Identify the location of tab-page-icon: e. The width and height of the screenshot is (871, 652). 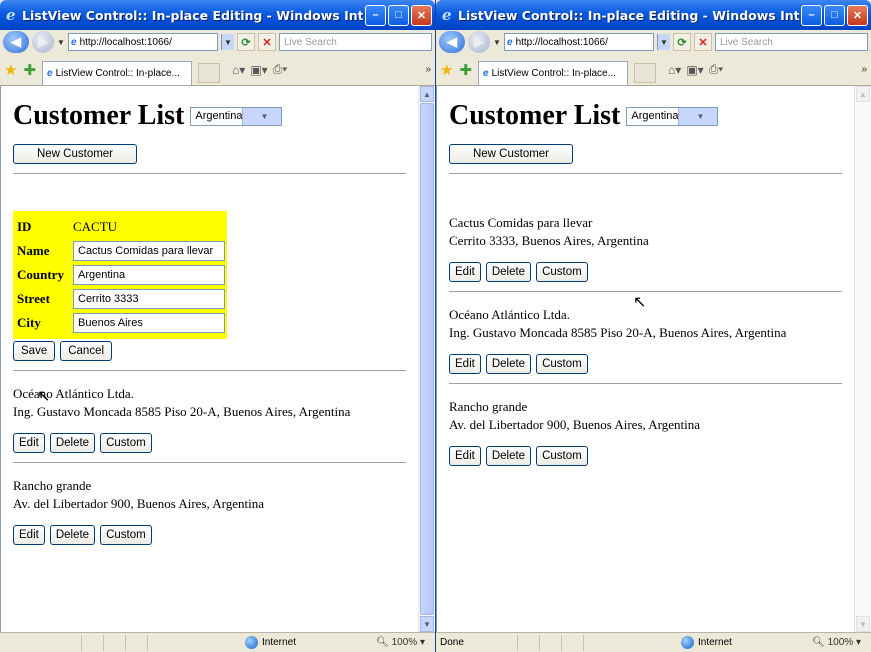
(50, 73).